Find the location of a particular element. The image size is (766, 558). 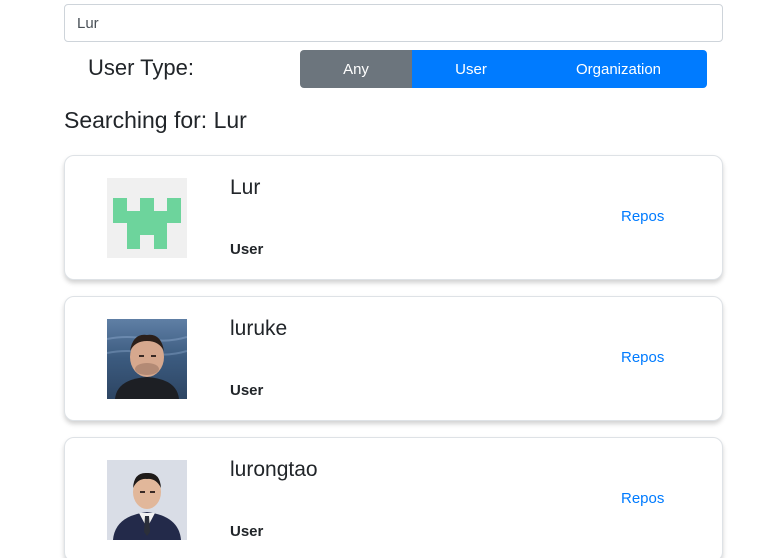

username: Lur is located at coordinates (245, 187).